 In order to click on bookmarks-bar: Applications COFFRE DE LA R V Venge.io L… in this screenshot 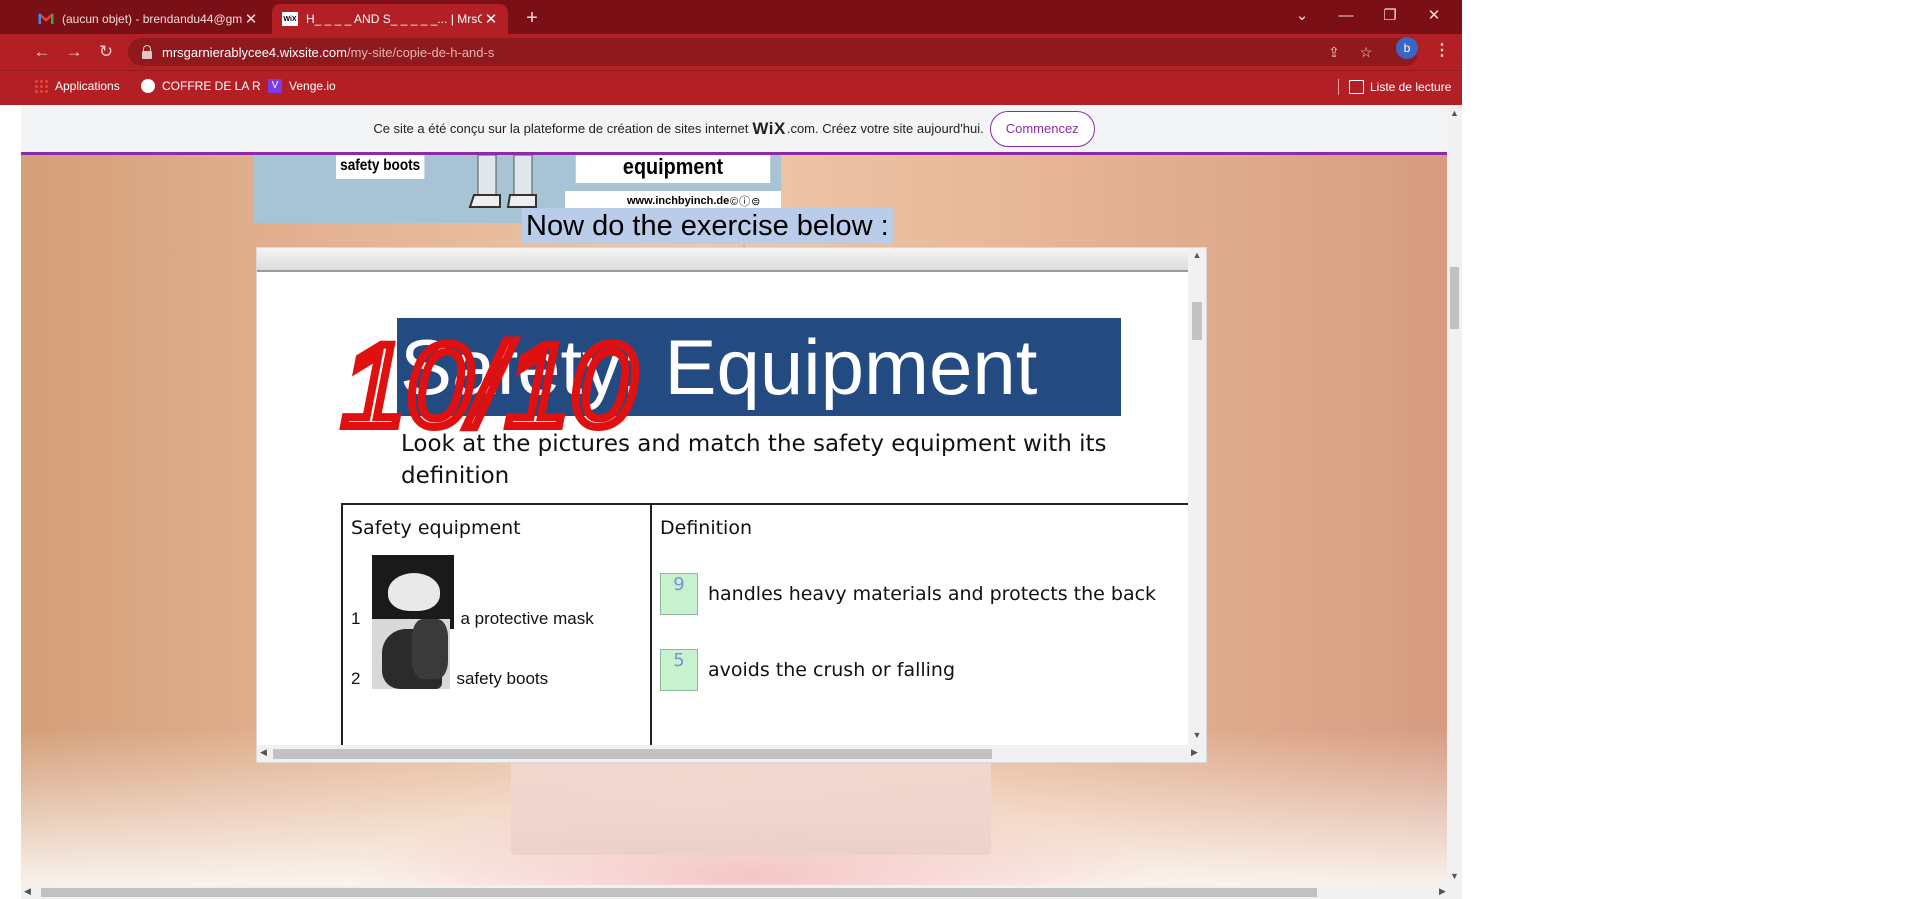, I will do `click(731, 87)`.